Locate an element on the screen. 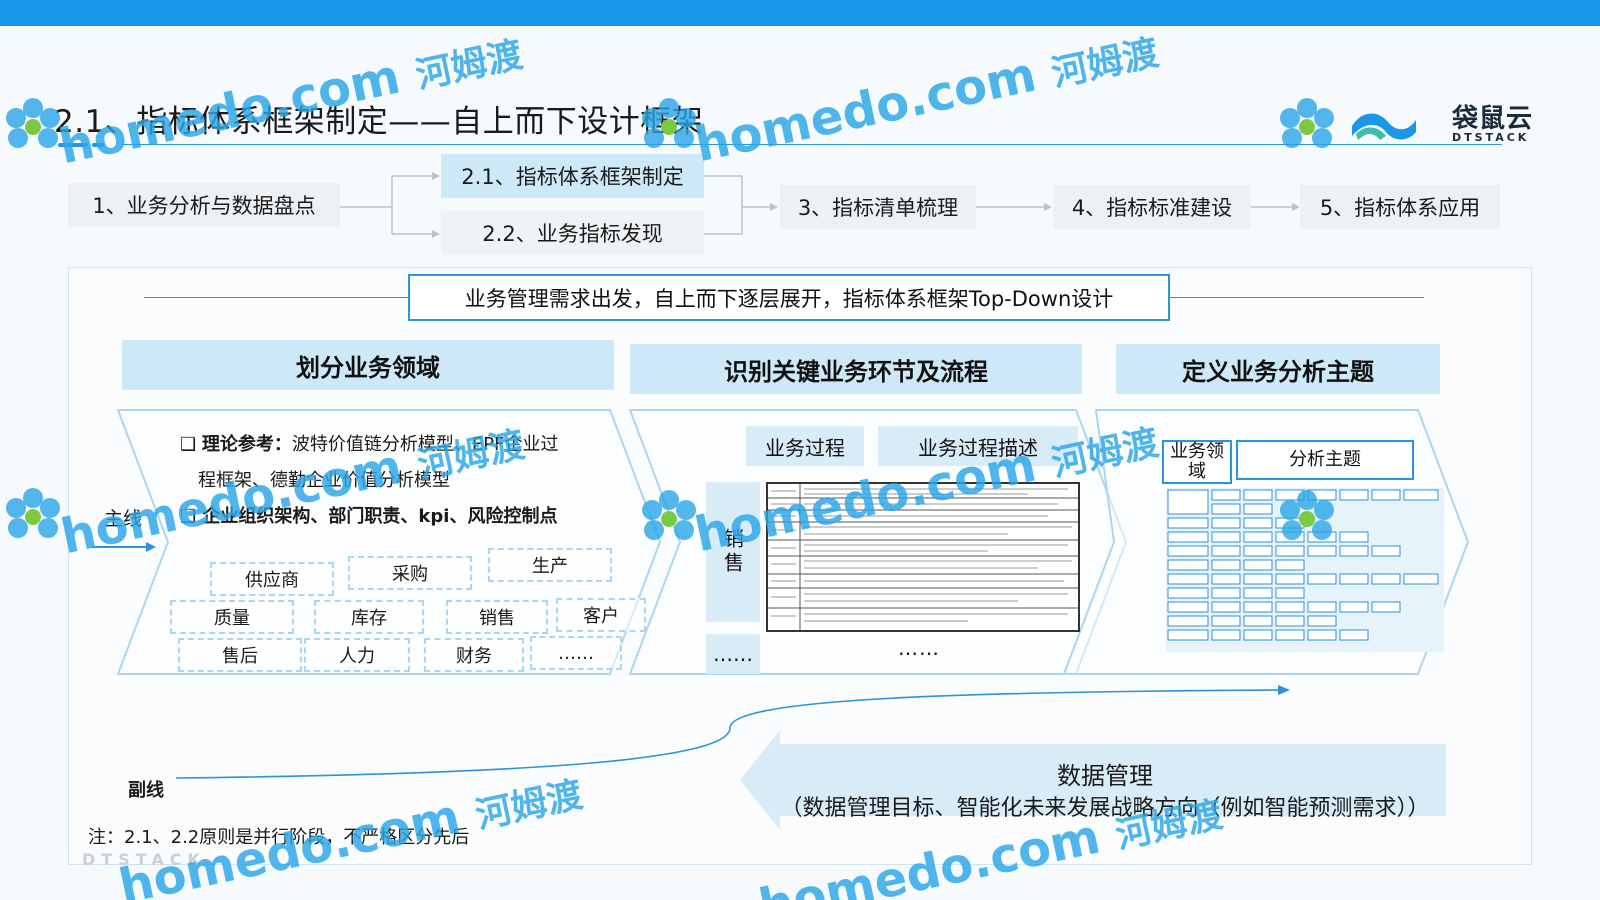  checkbox-icon: ❑ is located at coordinates (188, 444).